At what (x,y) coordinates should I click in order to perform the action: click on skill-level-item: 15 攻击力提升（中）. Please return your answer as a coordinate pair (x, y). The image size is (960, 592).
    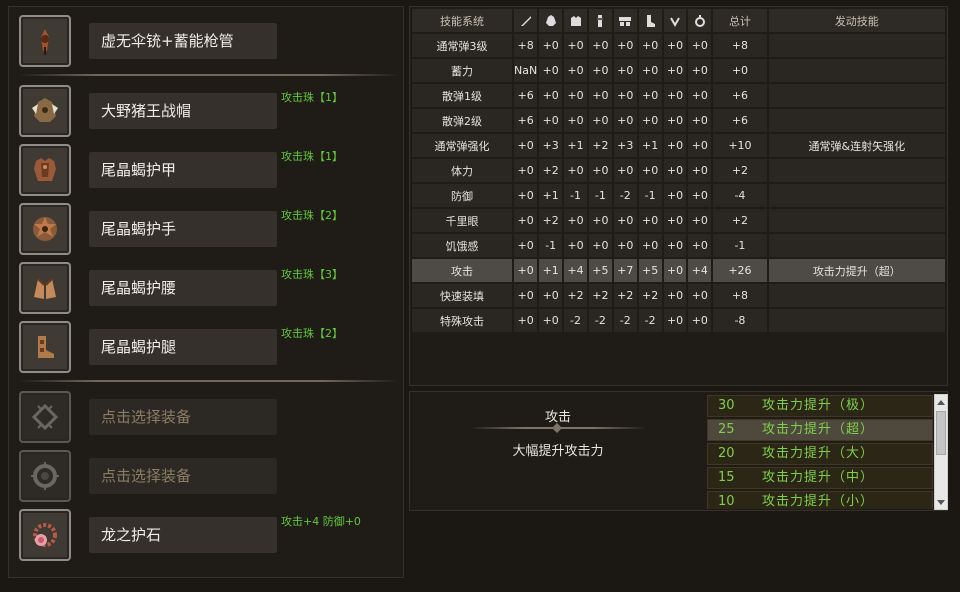
    Looking at the image, I should click on (820, 478).